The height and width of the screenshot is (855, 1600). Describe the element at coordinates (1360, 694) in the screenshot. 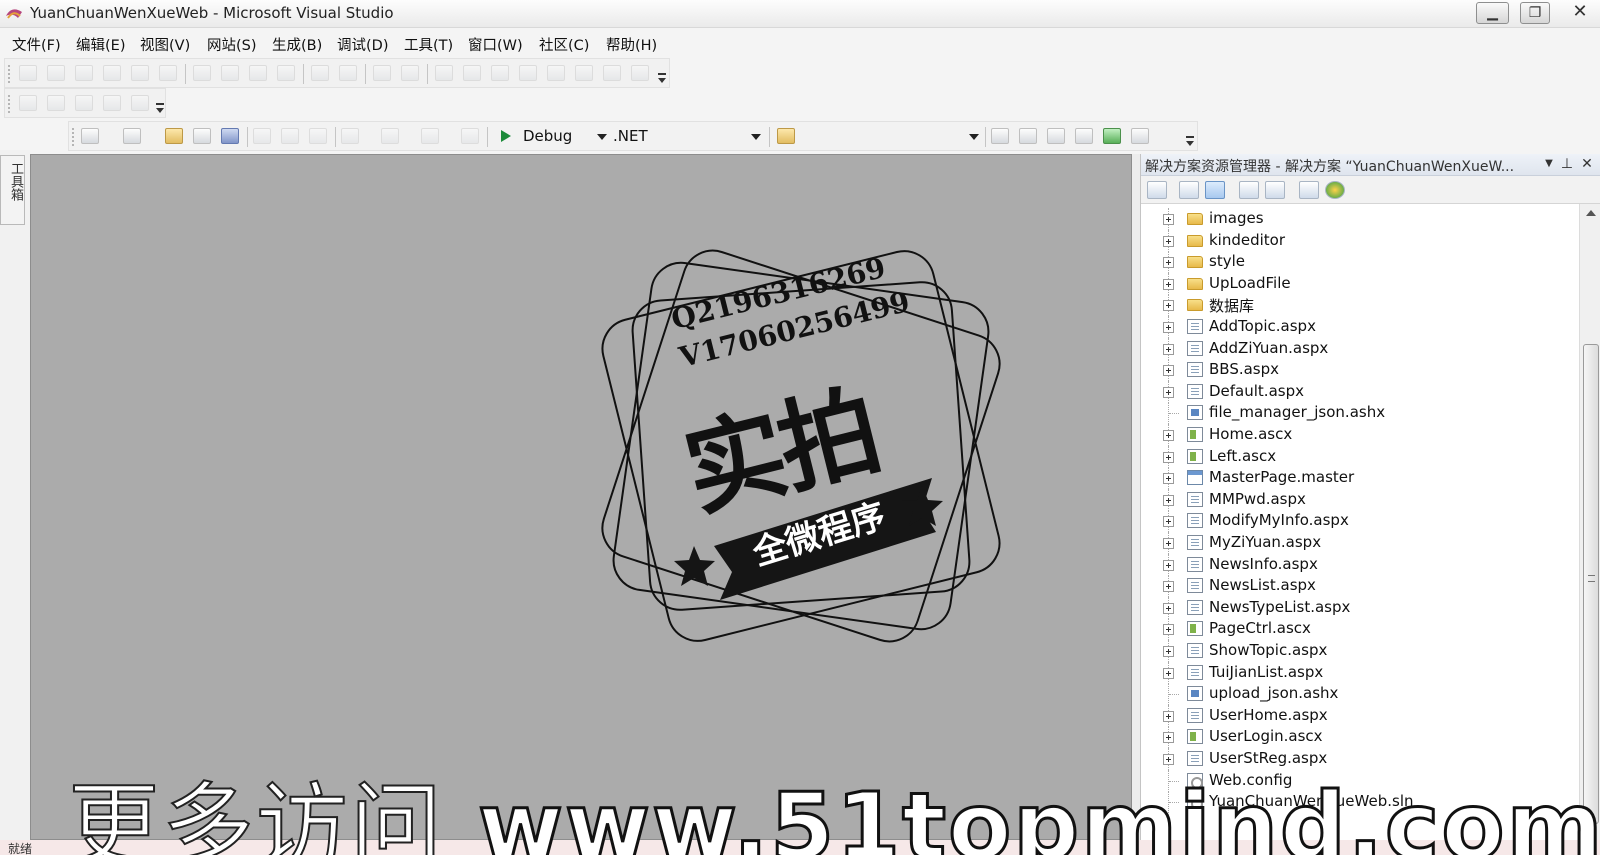

I see `tree-item: upload_json.ashx` at that location.